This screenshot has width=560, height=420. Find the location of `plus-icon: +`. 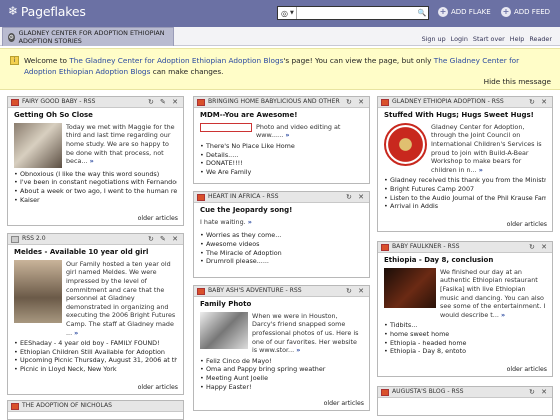

plus-icon: + is located at coordinates (506, 12).